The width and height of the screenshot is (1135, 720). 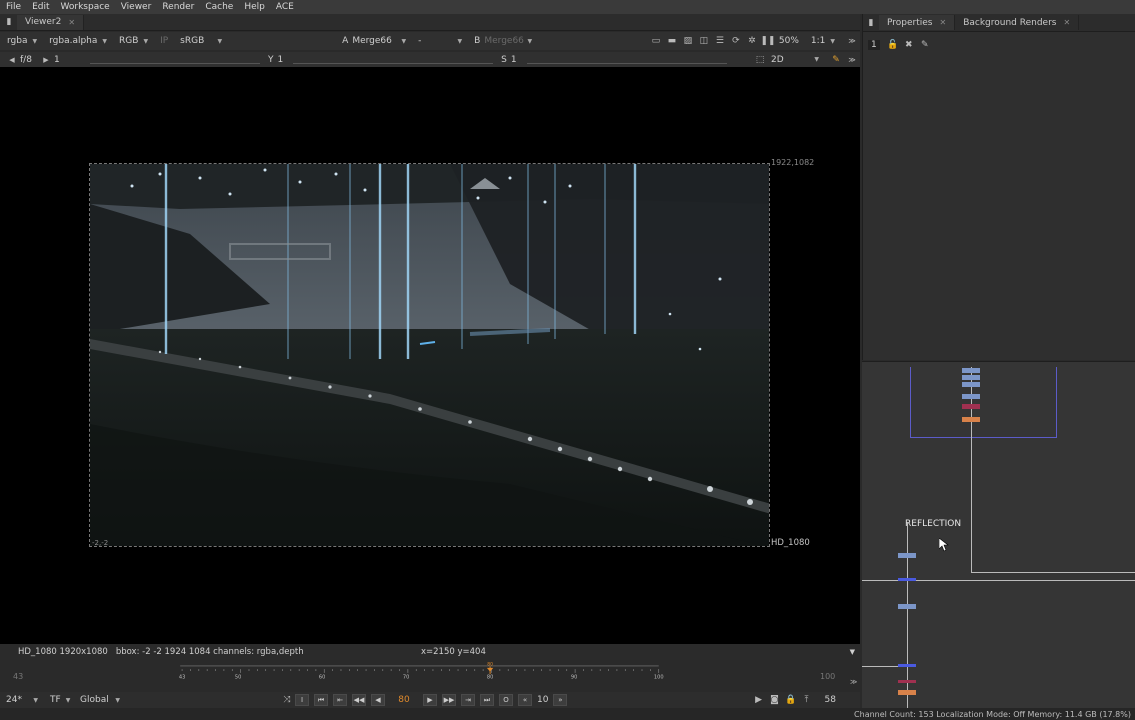 What do you see at coordinates (18, 676) in the screenshot?
I see `timeline-start-box: 43` at bounding box center [18, 676].